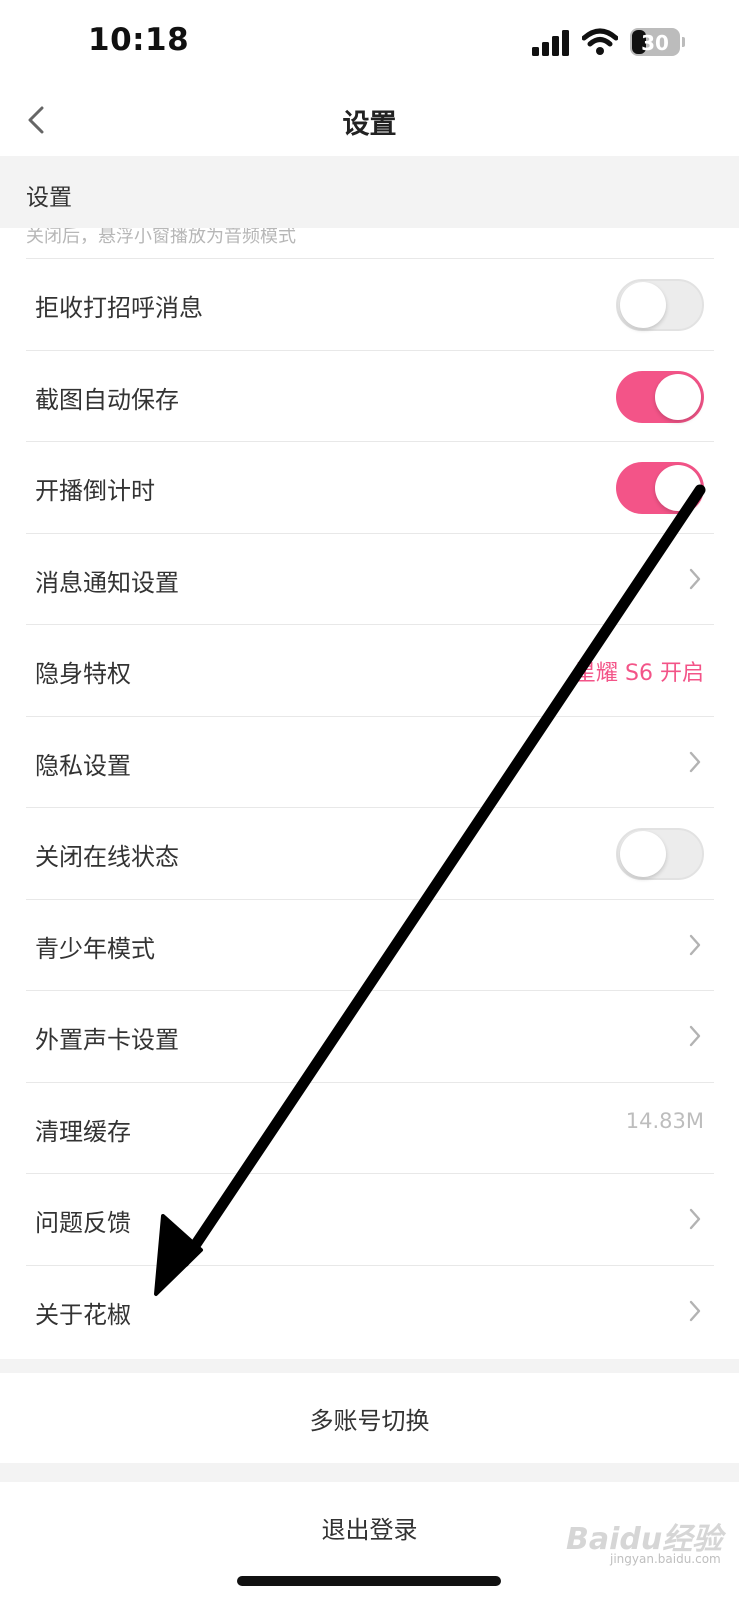 The image size is (739, 1600). Describe the element at coordinates (683, 42) in the screenshot. I see `battery-nub` at that location.